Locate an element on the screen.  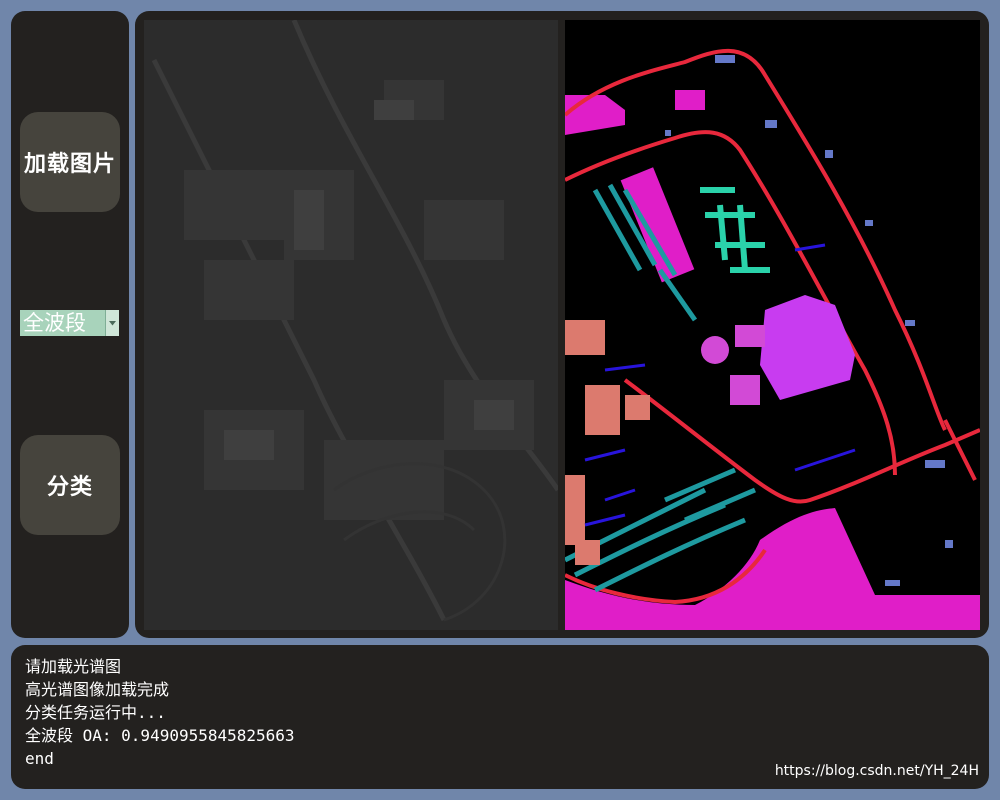
sidebar: 加载图片 全波段 分类 is located at coordinates (70, 324).